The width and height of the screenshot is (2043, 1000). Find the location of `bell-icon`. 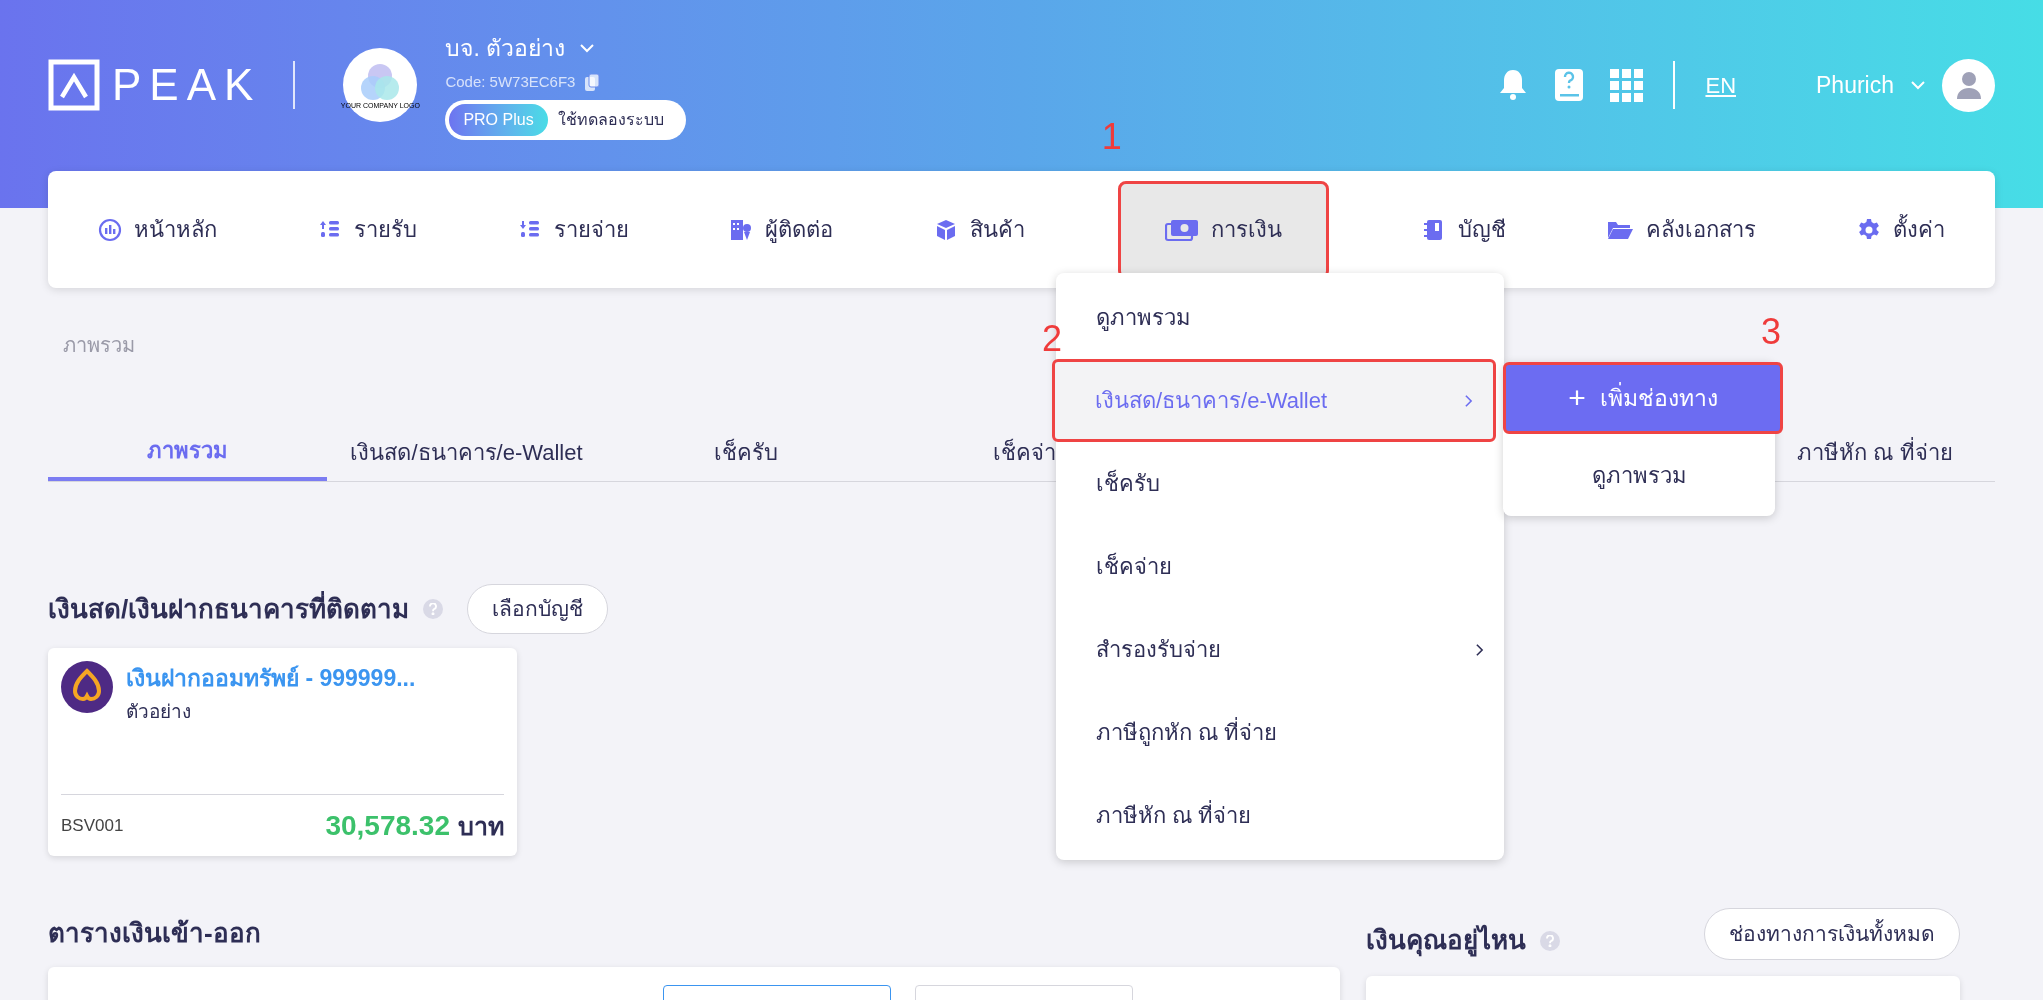

bell-icon is located at coordinates (1513, 85).